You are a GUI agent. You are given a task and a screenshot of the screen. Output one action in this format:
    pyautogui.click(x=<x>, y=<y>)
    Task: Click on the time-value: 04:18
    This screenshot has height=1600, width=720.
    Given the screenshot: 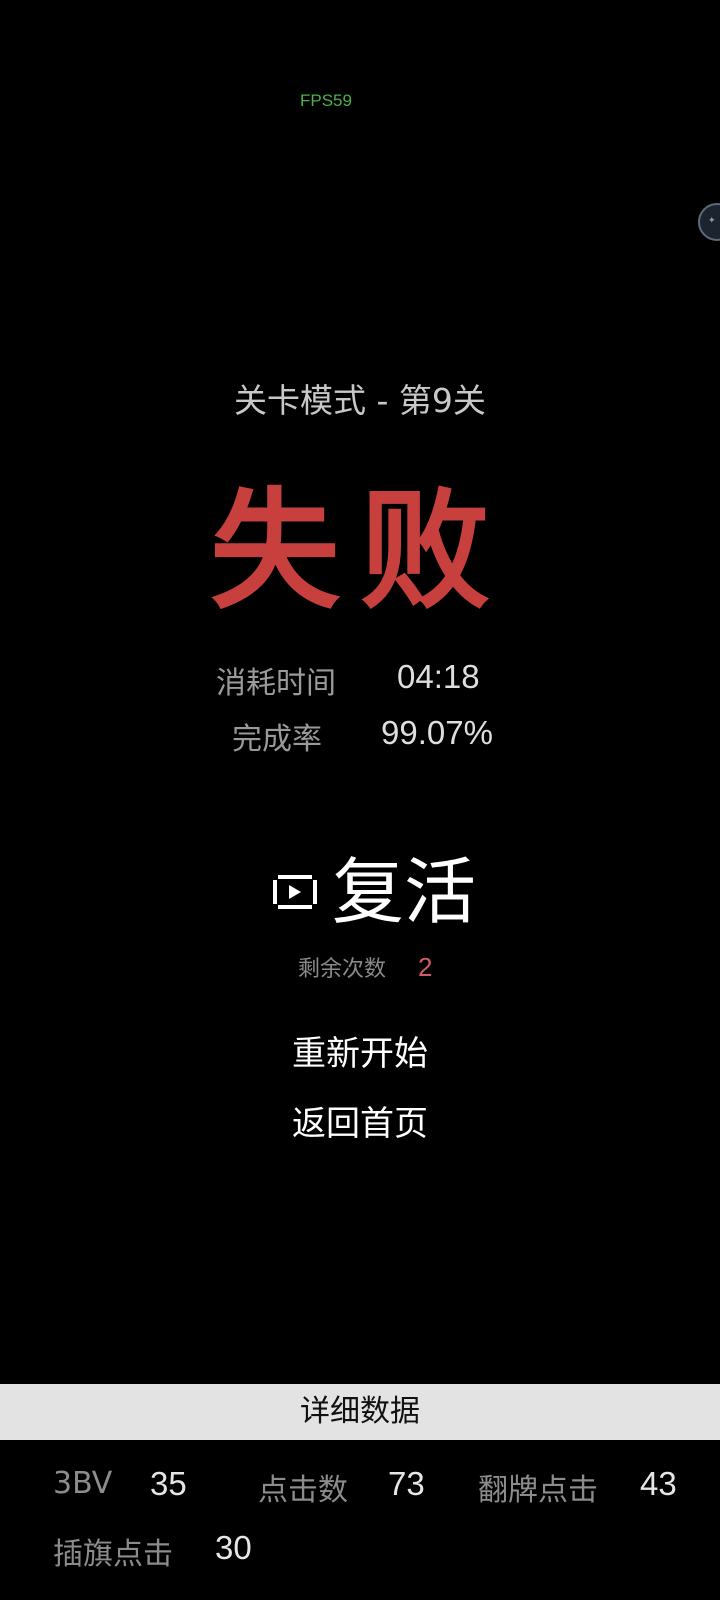 What is the action you would take?
    pyautogui.click(x=438, y=676)
    